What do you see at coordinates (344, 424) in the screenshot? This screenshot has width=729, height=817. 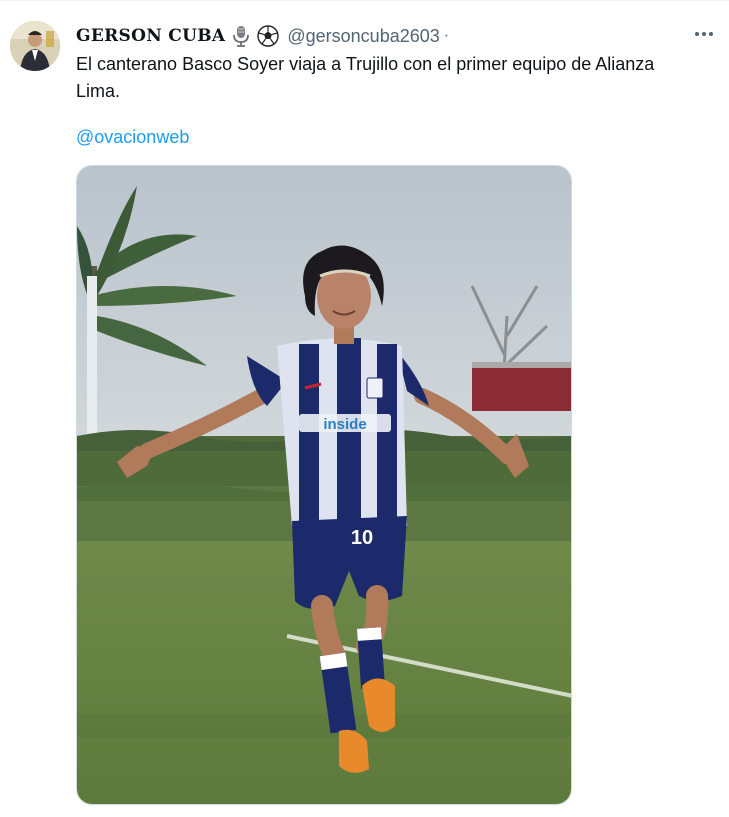 I see `jersey-sponsor: inside` at bounding box center [344, 424].